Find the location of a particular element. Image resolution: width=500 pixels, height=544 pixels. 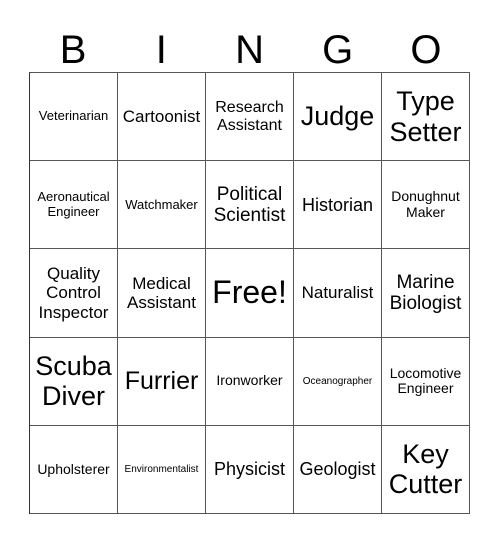

cell-label: Free! is located at coordinates (249, 292).